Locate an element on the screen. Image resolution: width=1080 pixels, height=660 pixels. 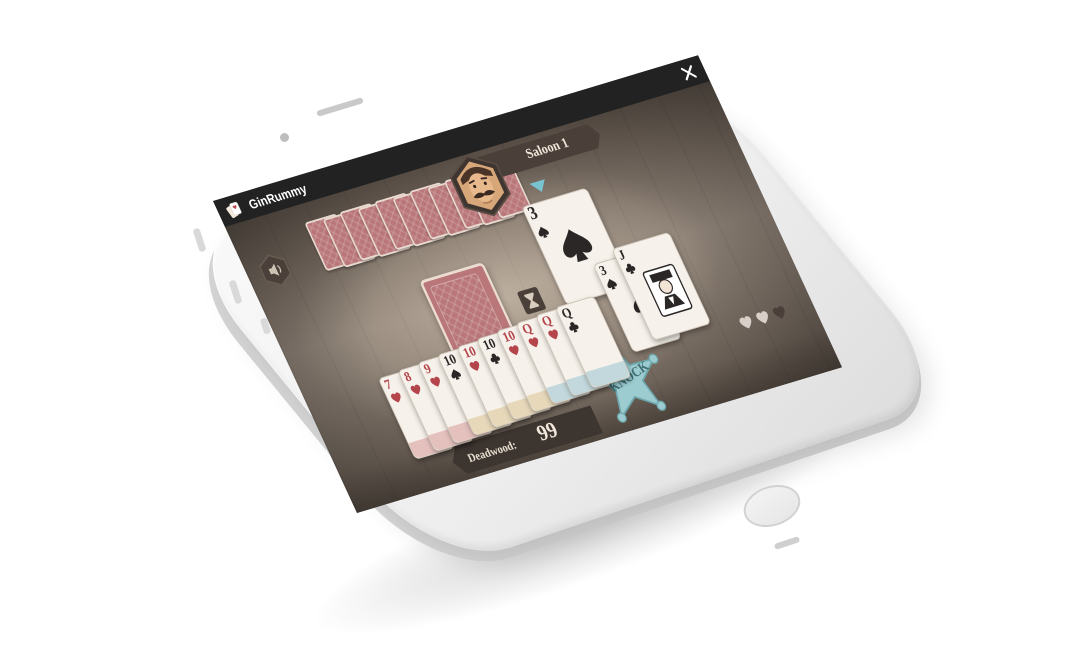
lives-indicator is located at coordinates (770, 315).